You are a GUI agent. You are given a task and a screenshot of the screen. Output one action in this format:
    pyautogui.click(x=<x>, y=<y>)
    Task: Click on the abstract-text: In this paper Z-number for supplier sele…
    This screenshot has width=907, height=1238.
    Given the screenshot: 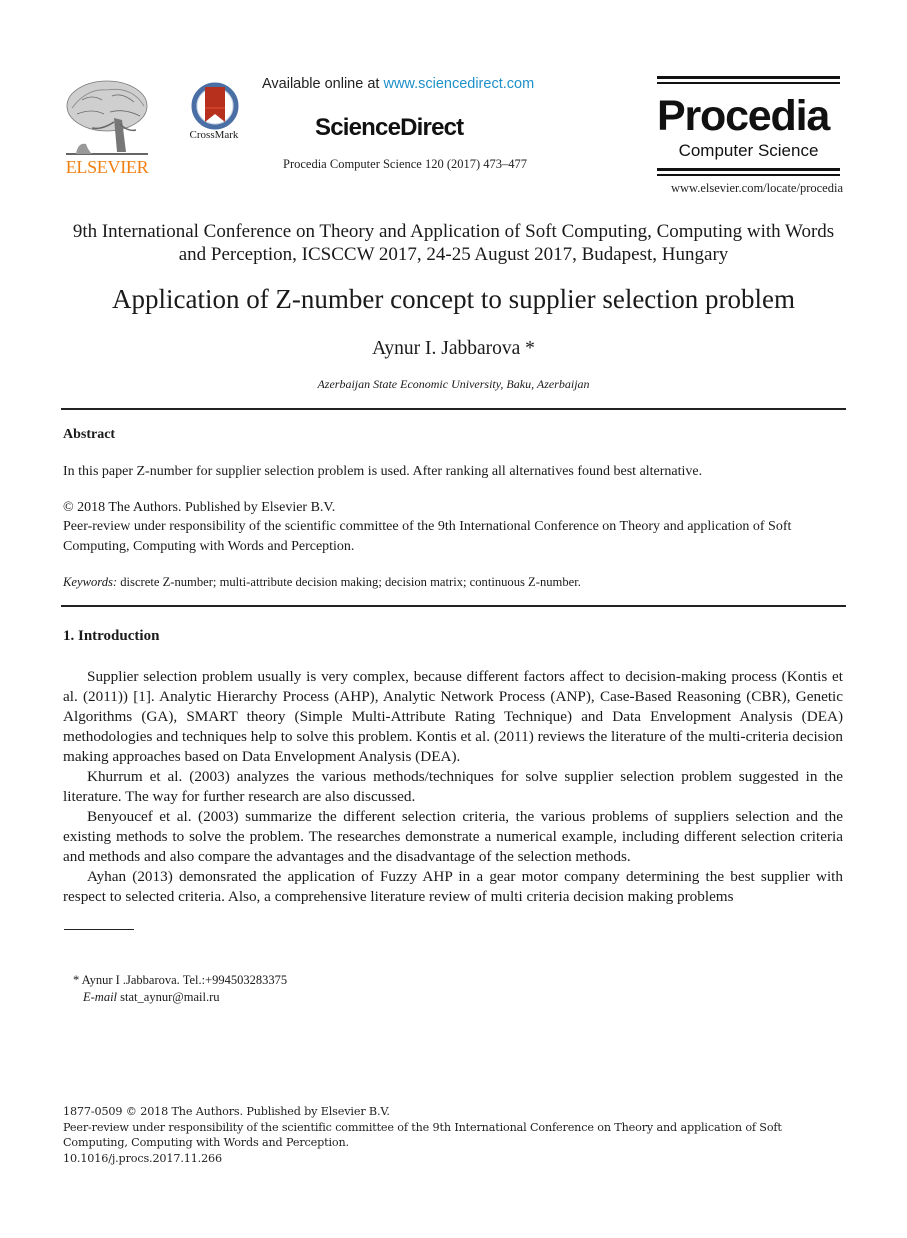 What is the action you would take?
    pyautogui.click(x=383, y=471)
    